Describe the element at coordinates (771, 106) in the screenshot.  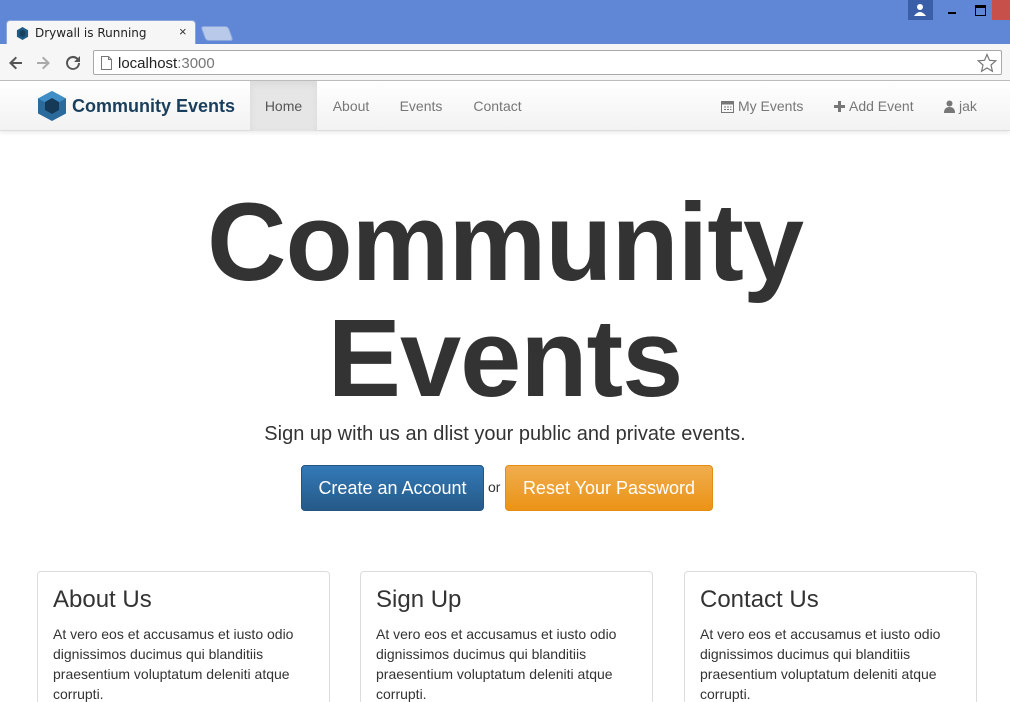
I see `my-events-label: My Events` at that location.